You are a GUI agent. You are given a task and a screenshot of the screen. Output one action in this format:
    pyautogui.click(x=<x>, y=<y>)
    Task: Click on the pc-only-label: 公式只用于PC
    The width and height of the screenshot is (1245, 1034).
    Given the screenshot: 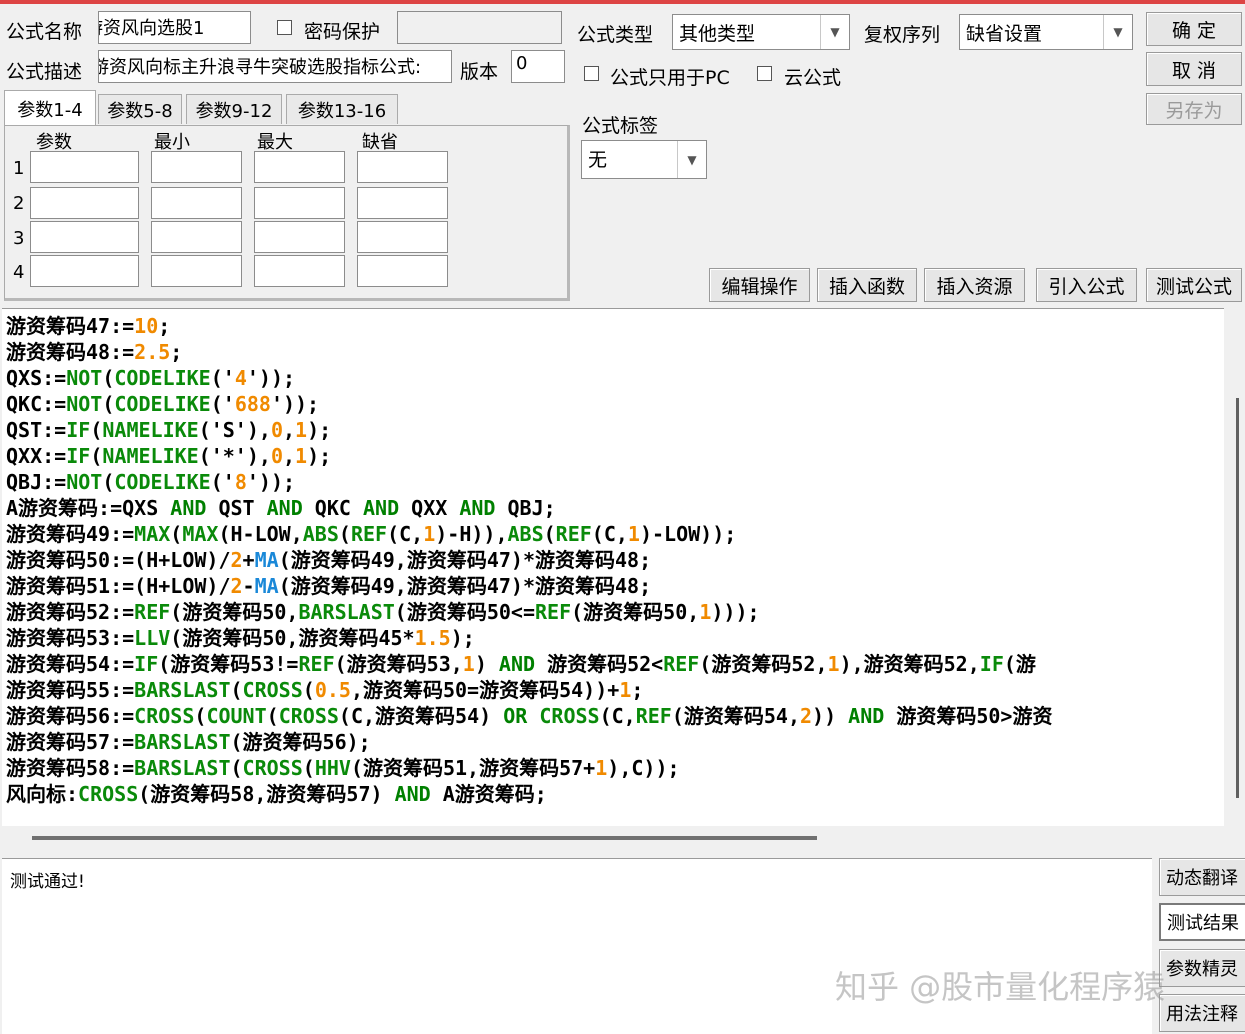 What is the action you would take?
    pyautogui.click(x=670, y=78)
    